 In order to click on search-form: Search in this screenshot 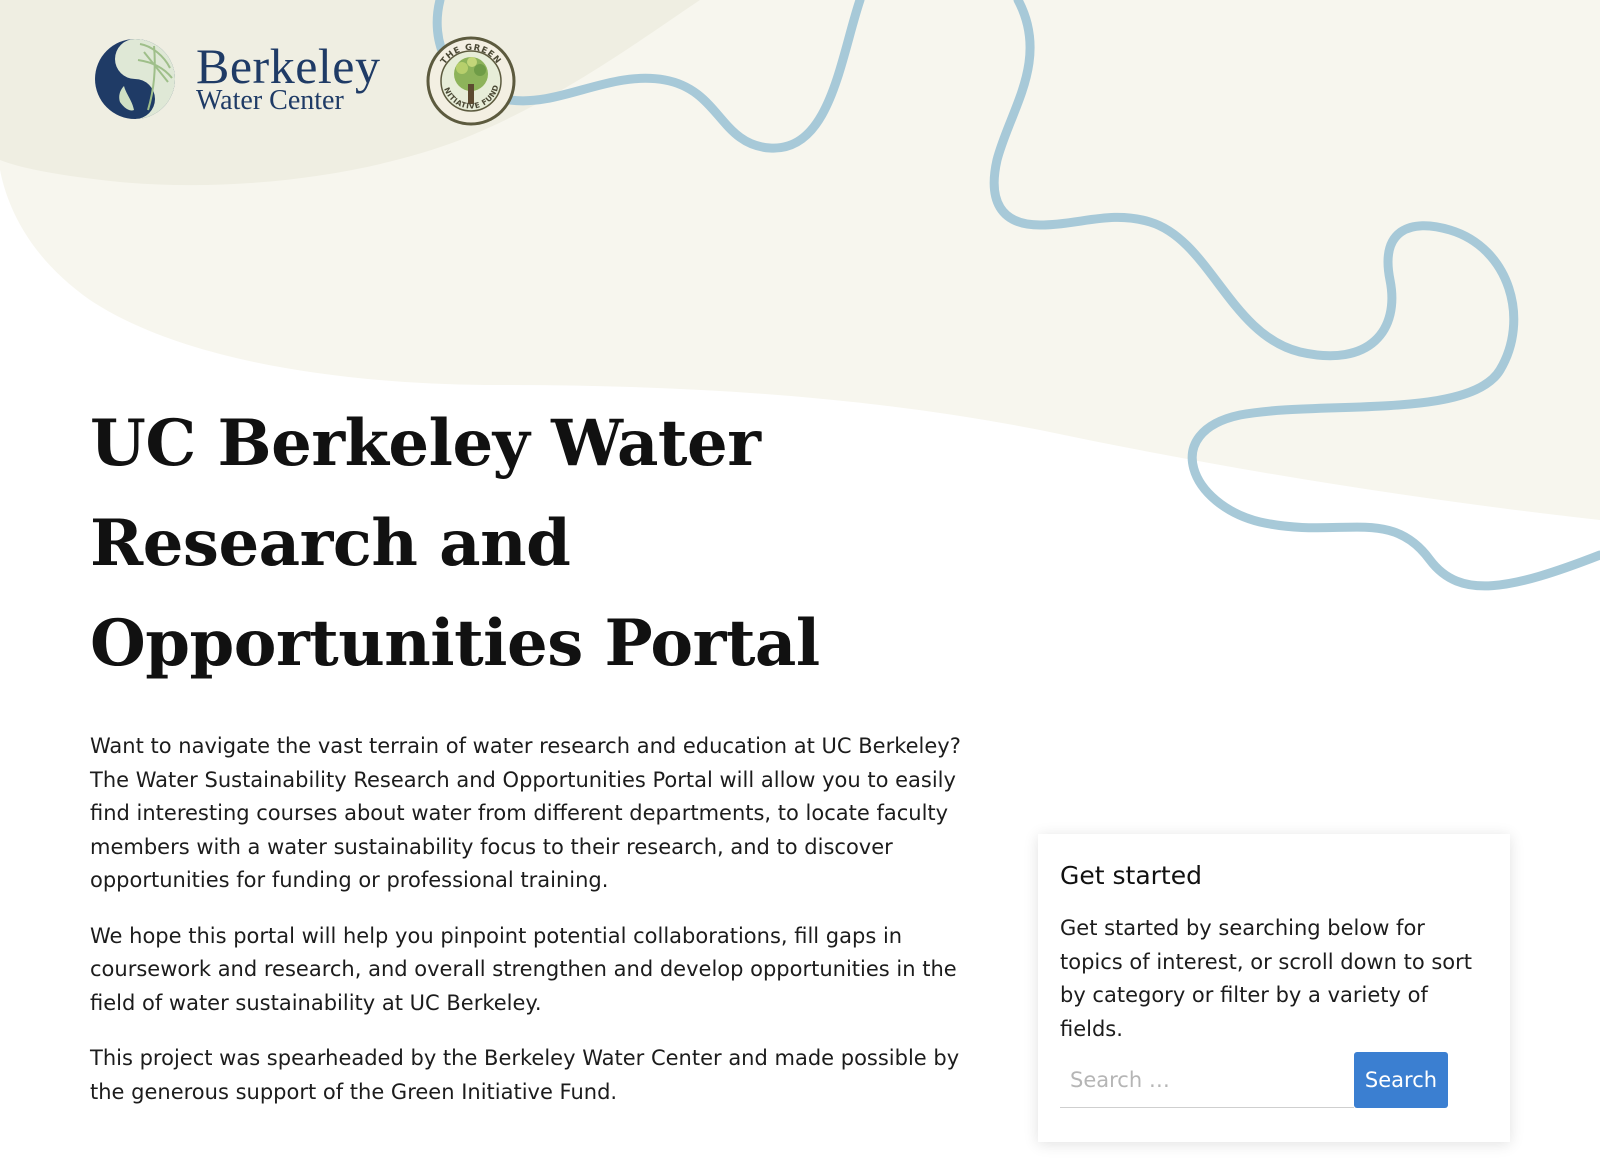, I will do `click(1255, 1080)`.